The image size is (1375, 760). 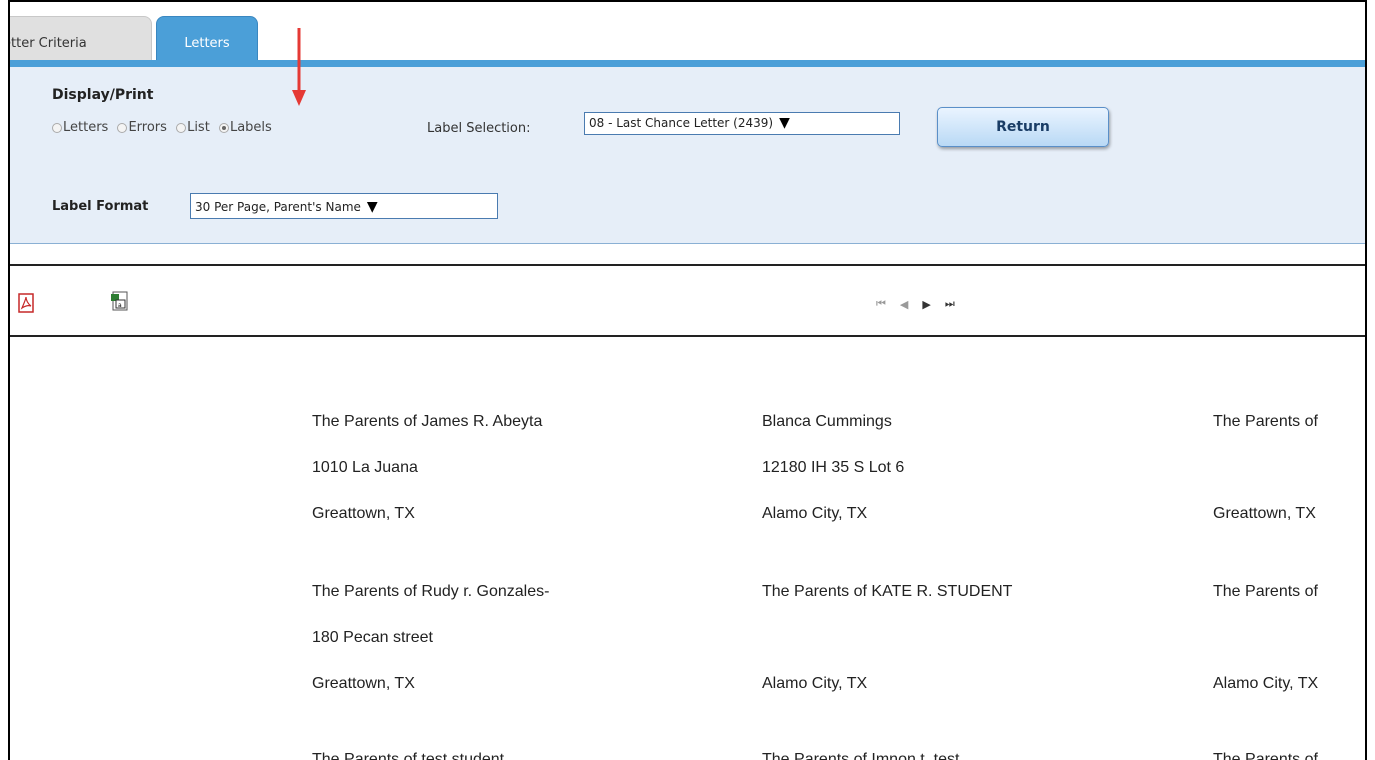 I want to click on previous-page-icon: ◀, so click(x=904, y=304).